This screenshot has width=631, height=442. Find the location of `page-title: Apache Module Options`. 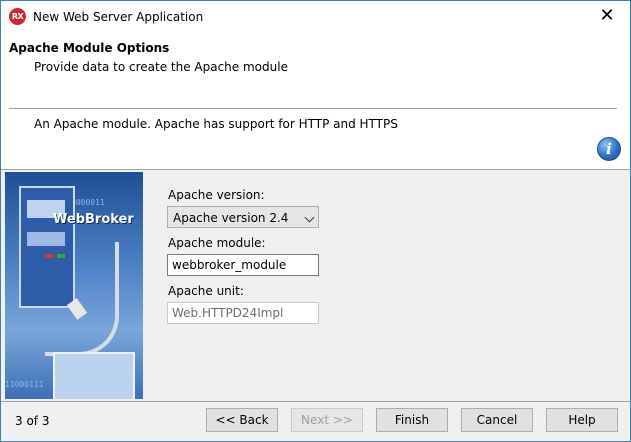

page-title: Apache Module Options is located at coordinates (89, 48).